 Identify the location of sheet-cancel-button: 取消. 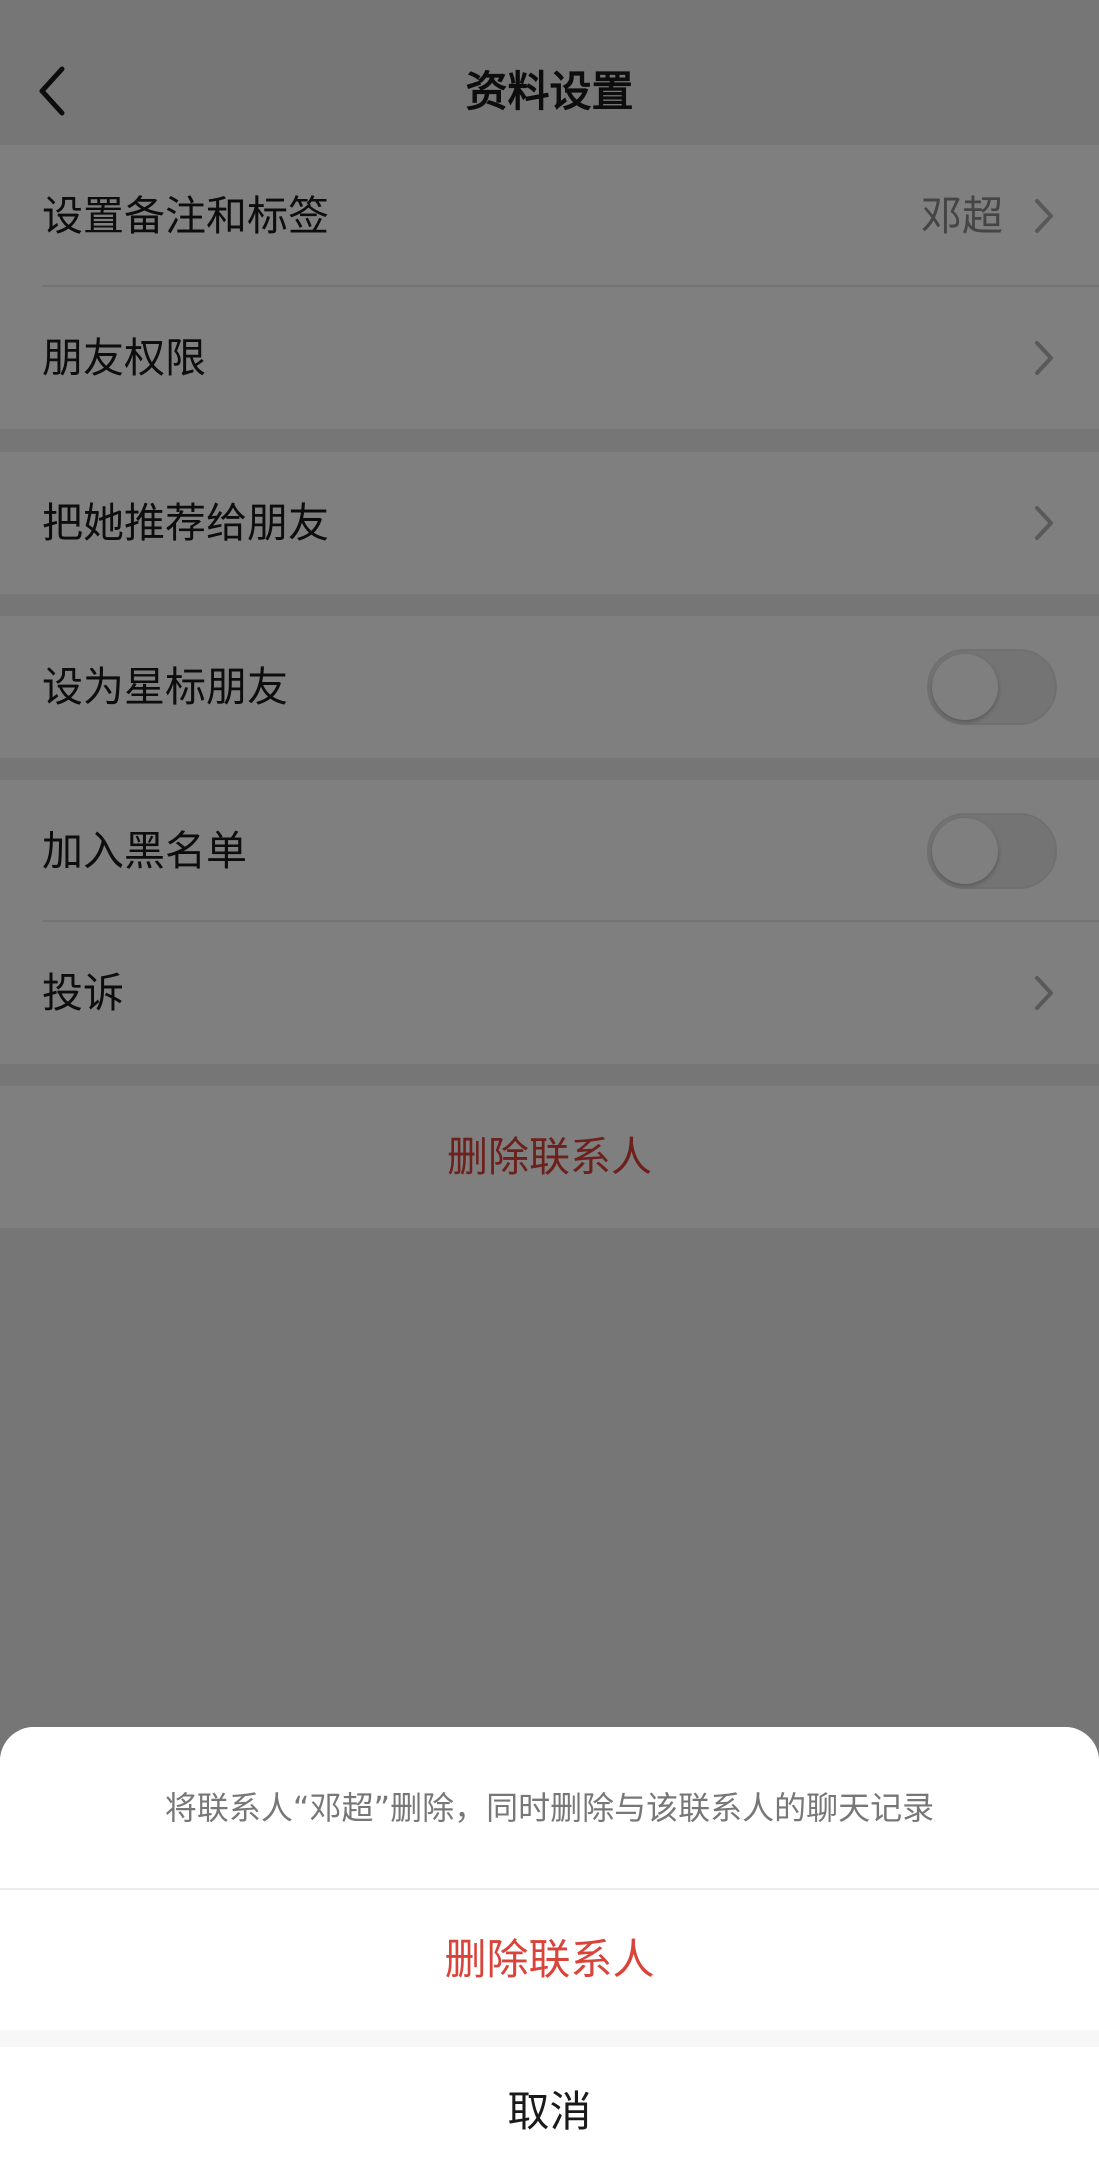
(549, 2106).